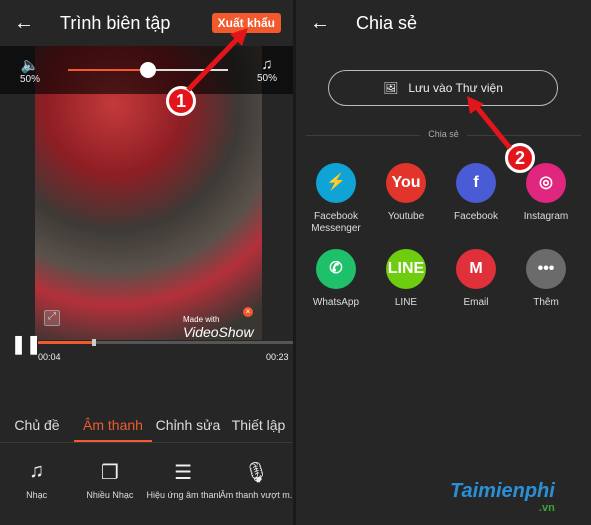  I want to click on annotation-arrows, so click(349, 89).